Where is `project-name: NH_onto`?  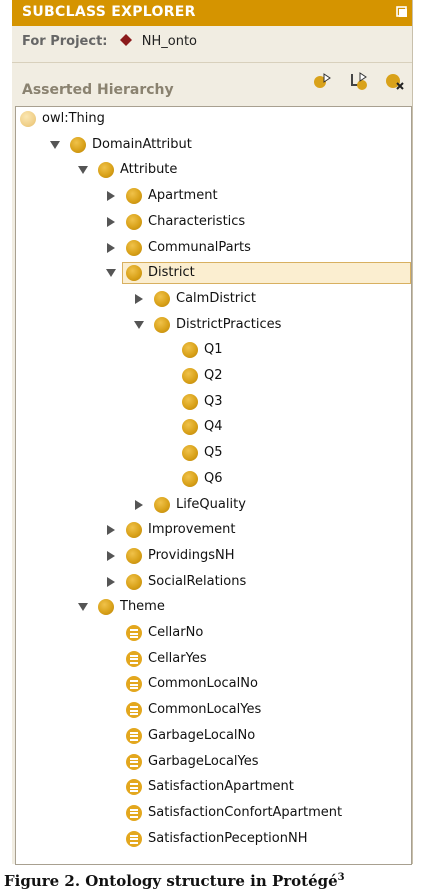 project-name: NH_onto is located at coordinates (169, 41).